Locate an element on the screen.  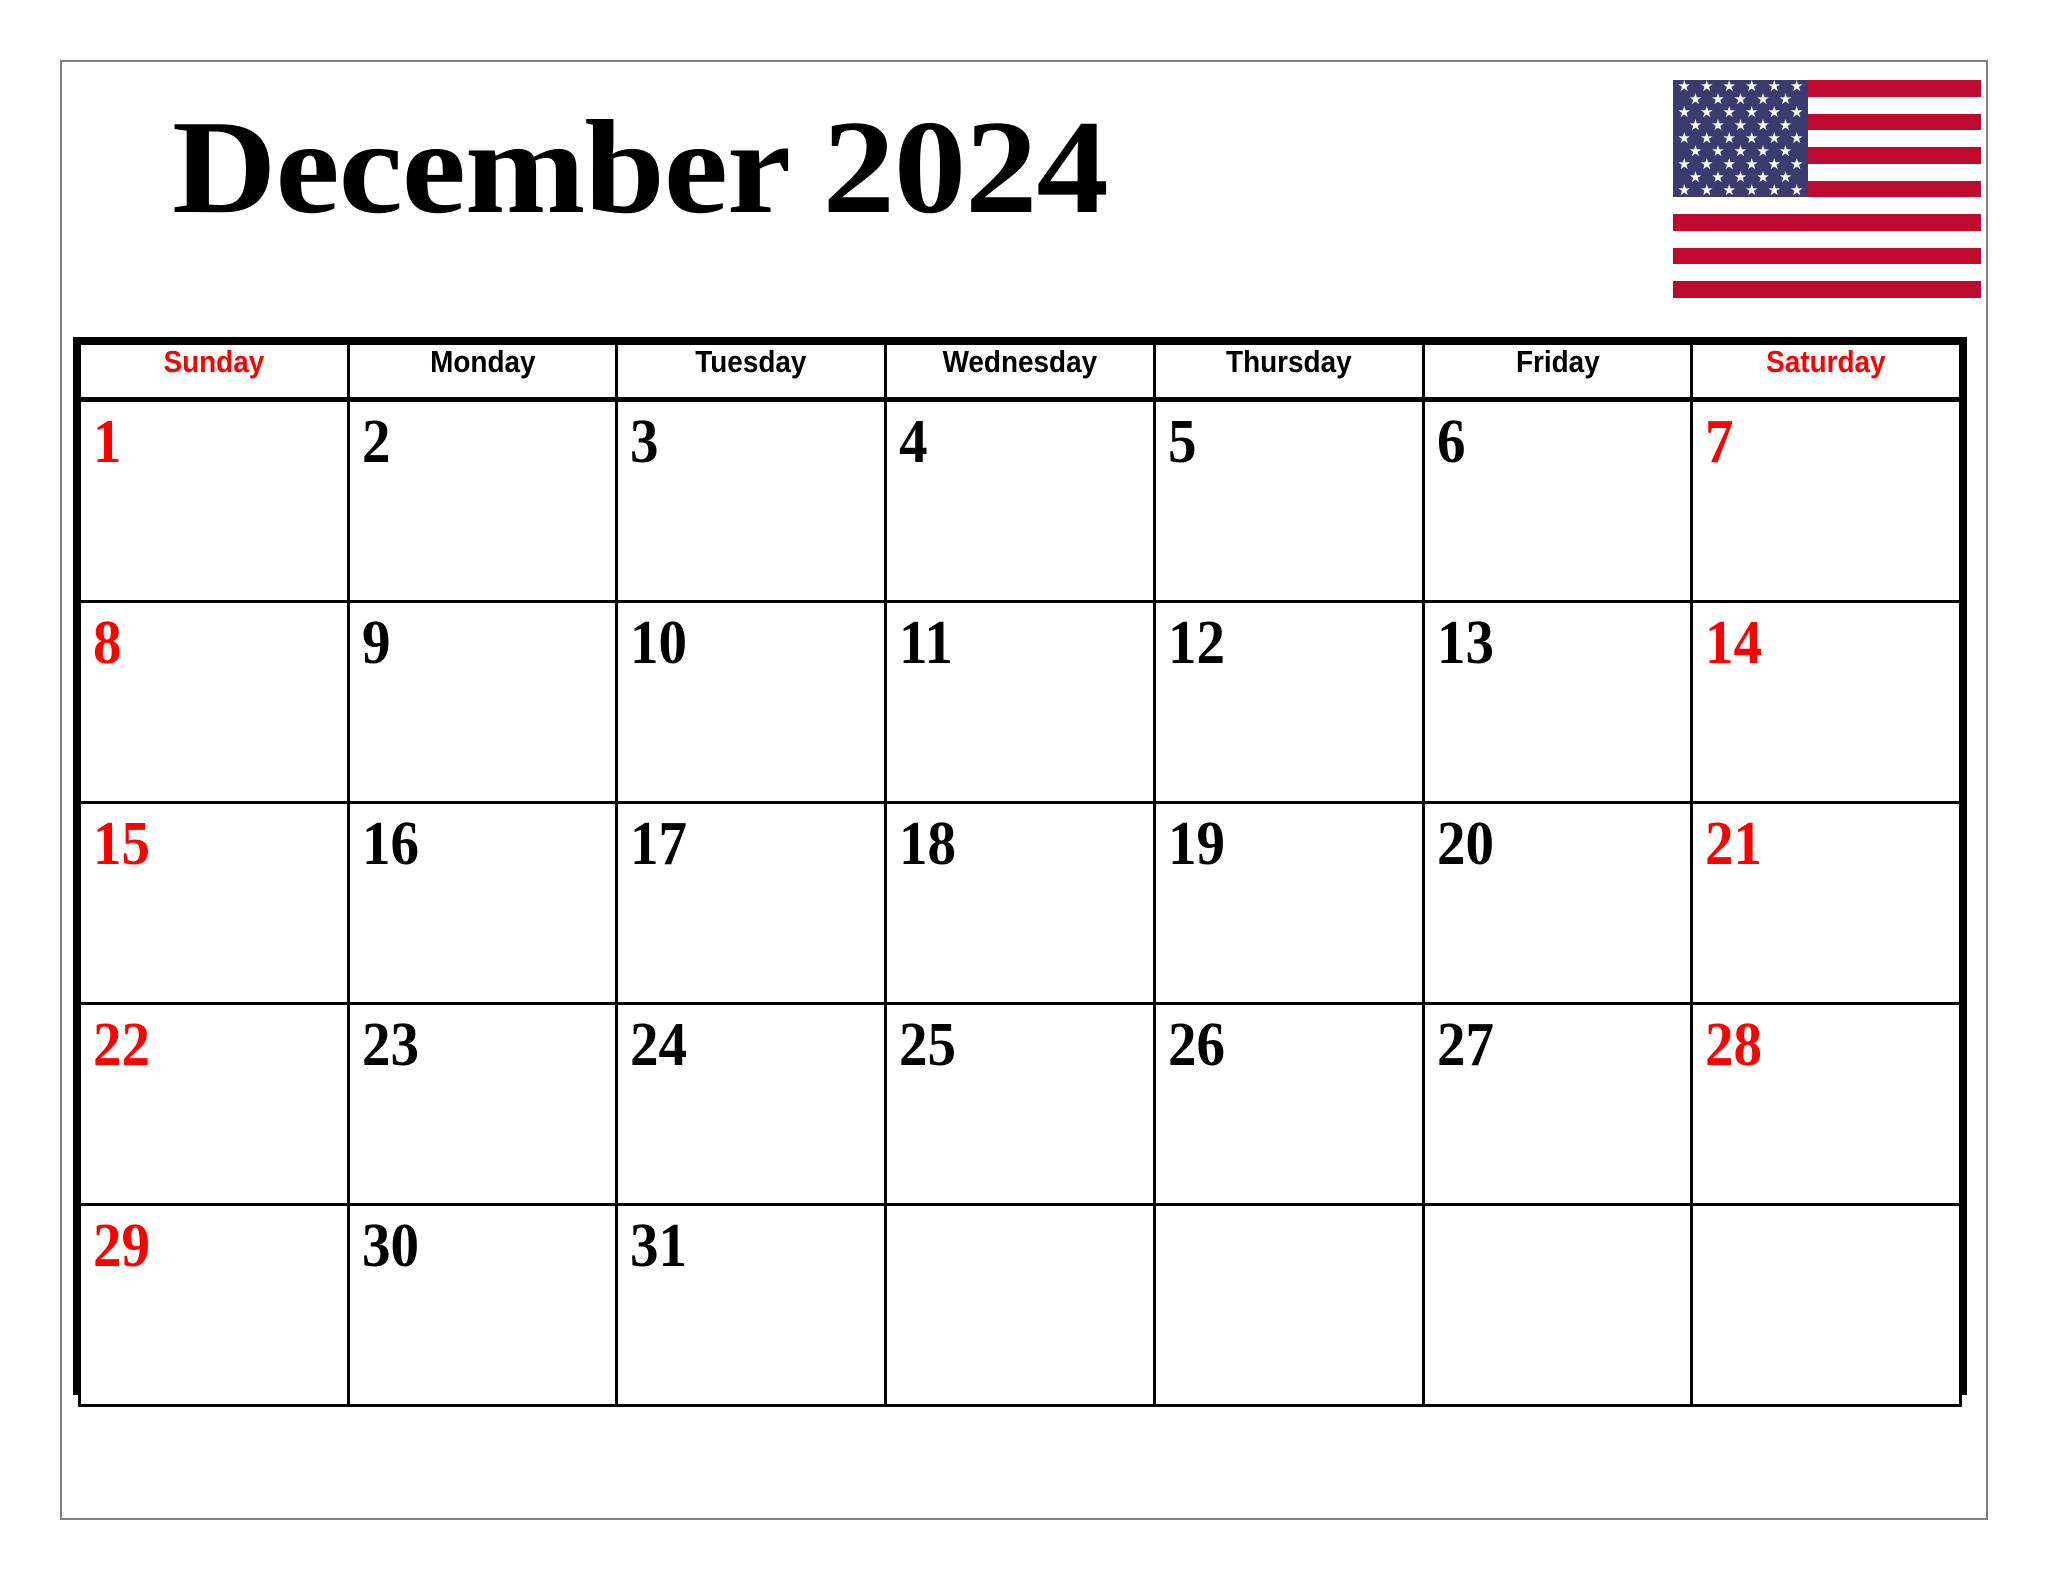
weekday-header-monday: Monday is located at coordinates (482, 372).